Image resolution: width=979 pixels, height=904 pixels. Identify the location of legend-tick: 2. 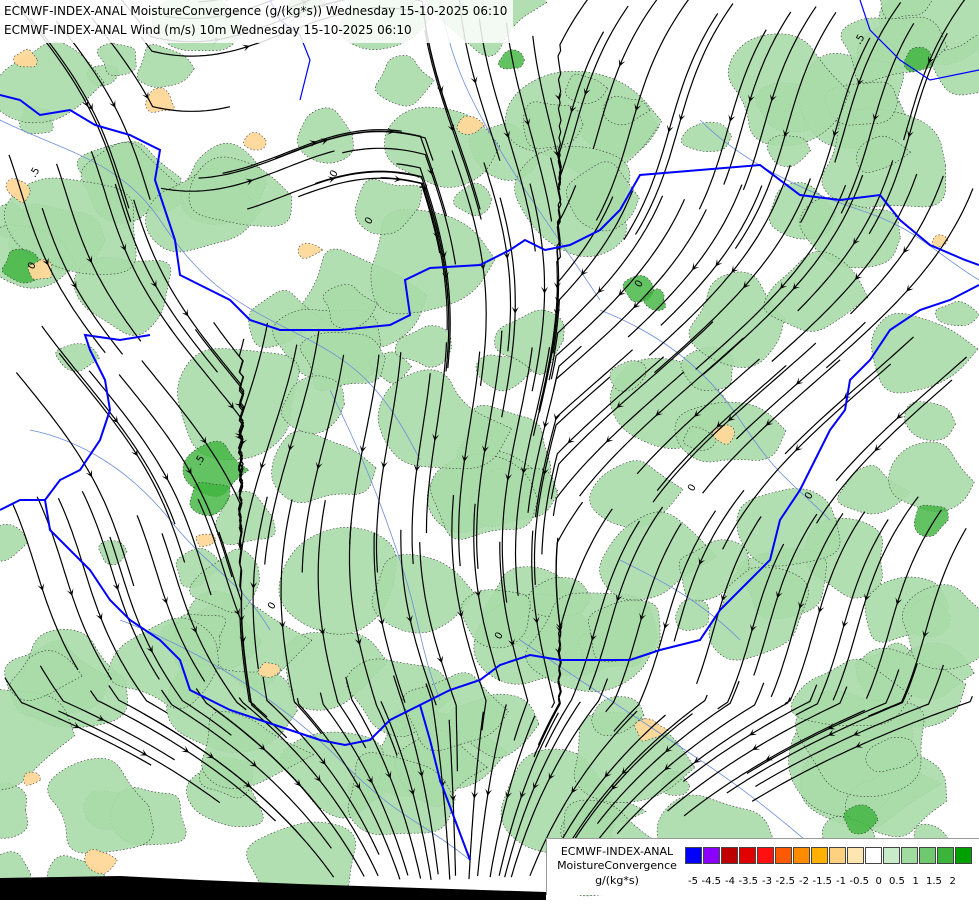
(952, 881).